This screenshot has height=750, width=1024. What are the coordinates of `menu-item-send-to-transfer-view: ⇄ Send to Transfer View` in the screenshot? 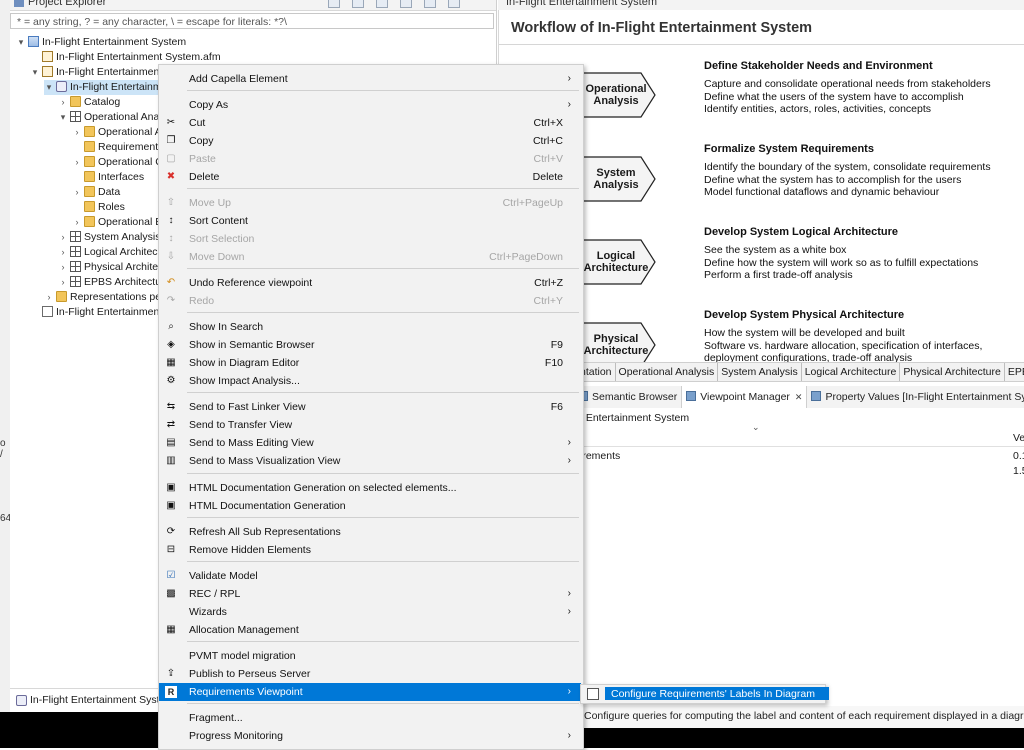 It's located at (370, 425).